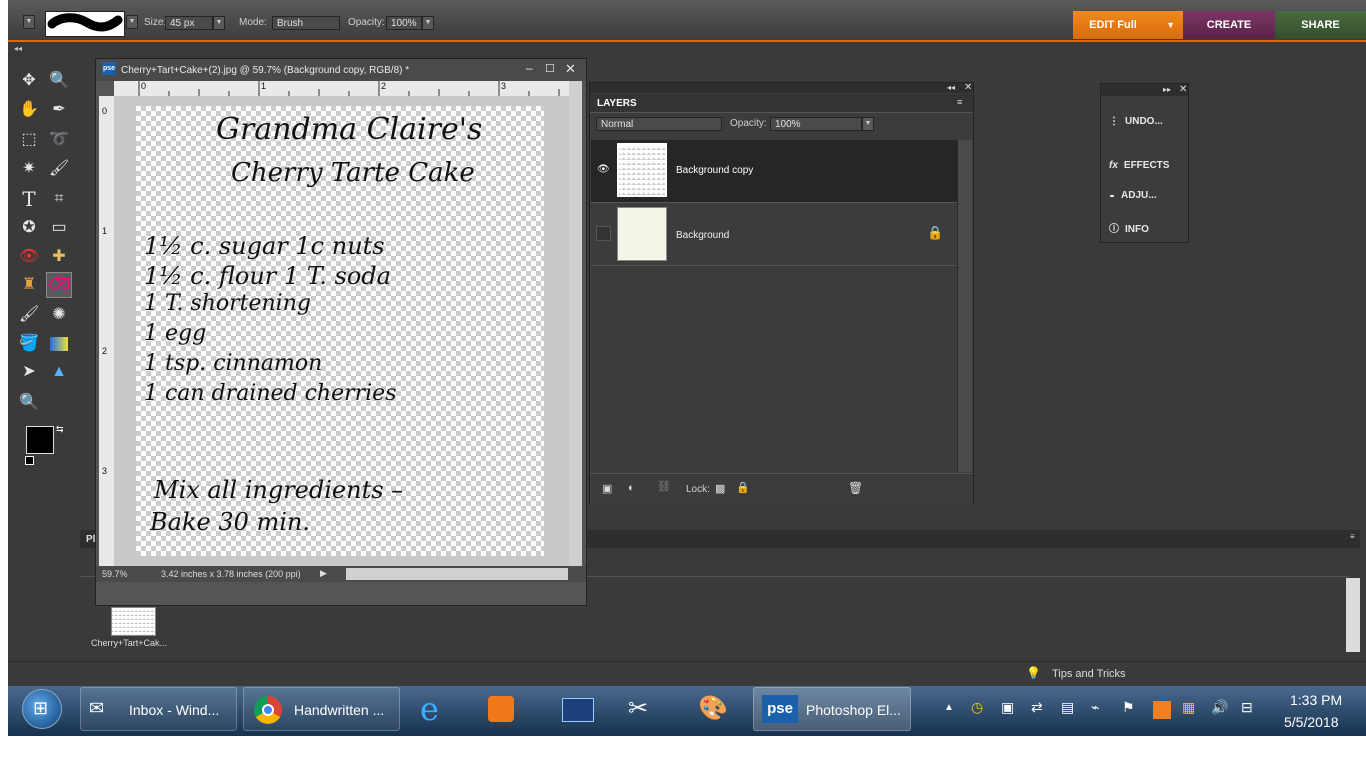  I want to click on tips-and-tricks-link: Tips and Tricks, so click(1089, 674).